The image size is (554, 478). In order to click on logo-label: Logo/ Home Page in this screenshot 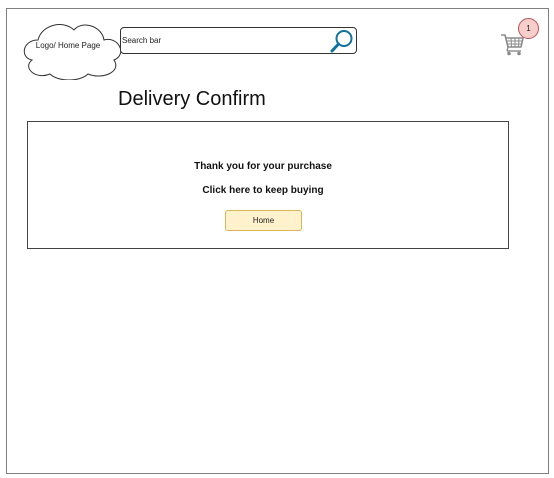, I will do `click(68, 45)`.